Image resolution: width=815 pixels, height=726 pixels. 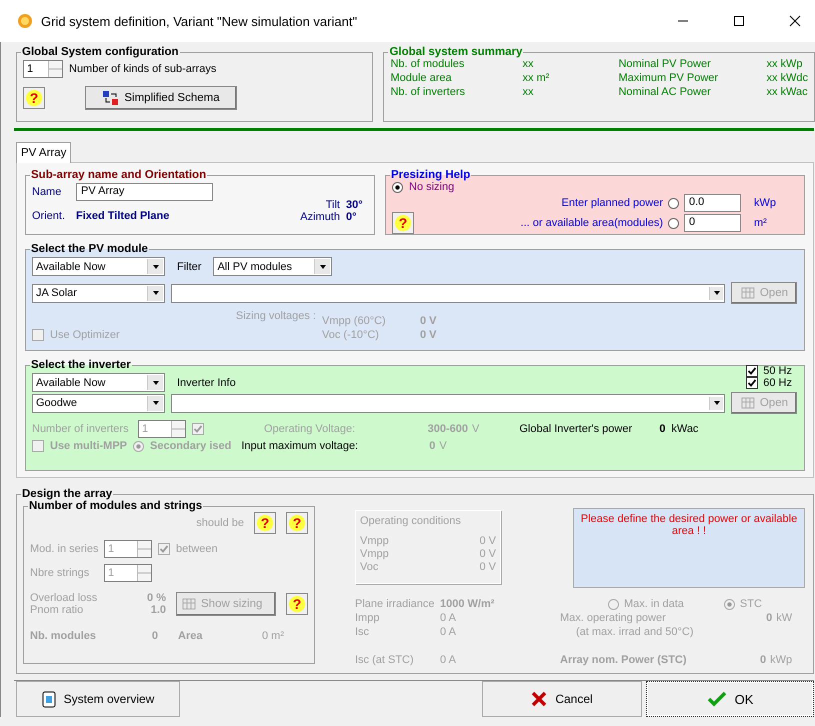 What do you see at coordinates (476, 429) in the screenshot?
I see `unit-label: V` at bounding box center [476, 429].